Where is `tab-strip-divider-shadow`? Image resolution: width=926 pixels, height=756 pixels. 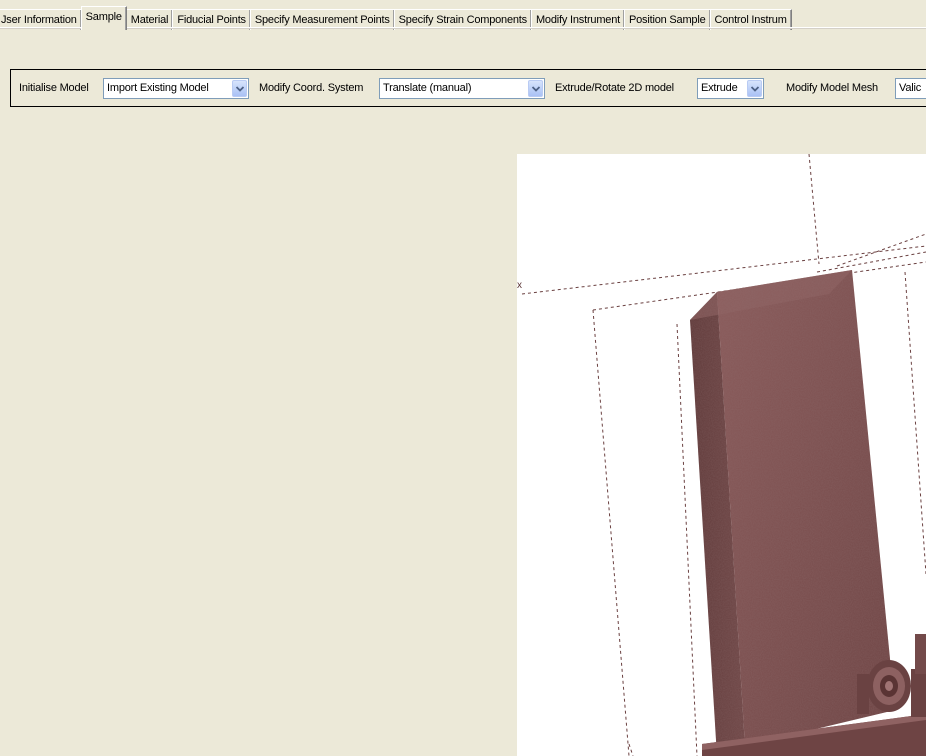 tab-strip-divider-shadow is located at coordinates (463, 28).